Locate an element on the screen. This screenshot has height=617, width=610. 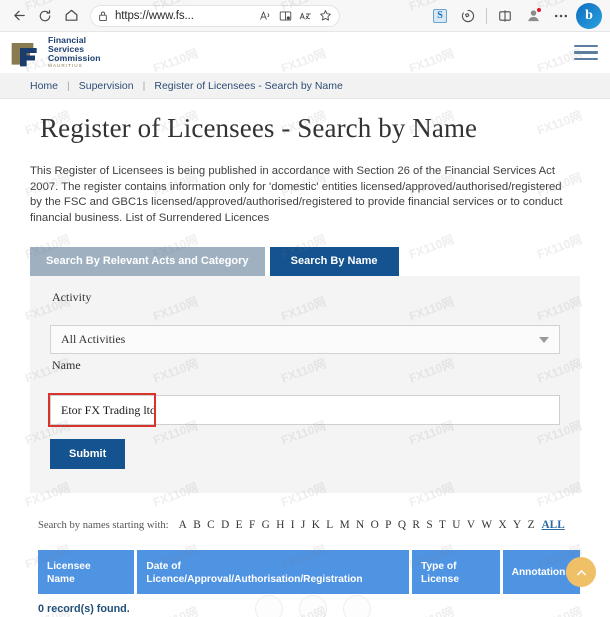
star-icon is located at coordinates (325, 15).